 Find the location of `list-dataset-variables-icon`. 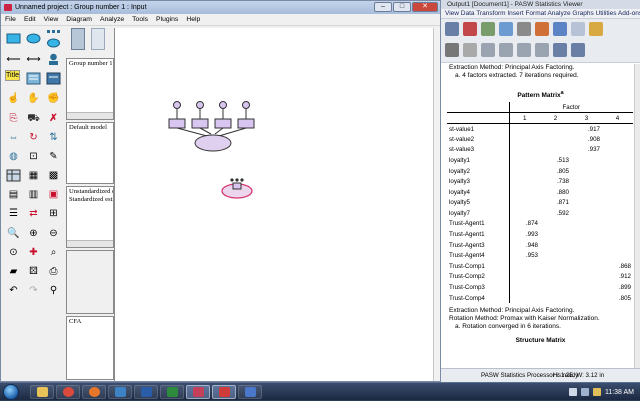

list-dataset-variables-icon is located at coordinates (53, 78).